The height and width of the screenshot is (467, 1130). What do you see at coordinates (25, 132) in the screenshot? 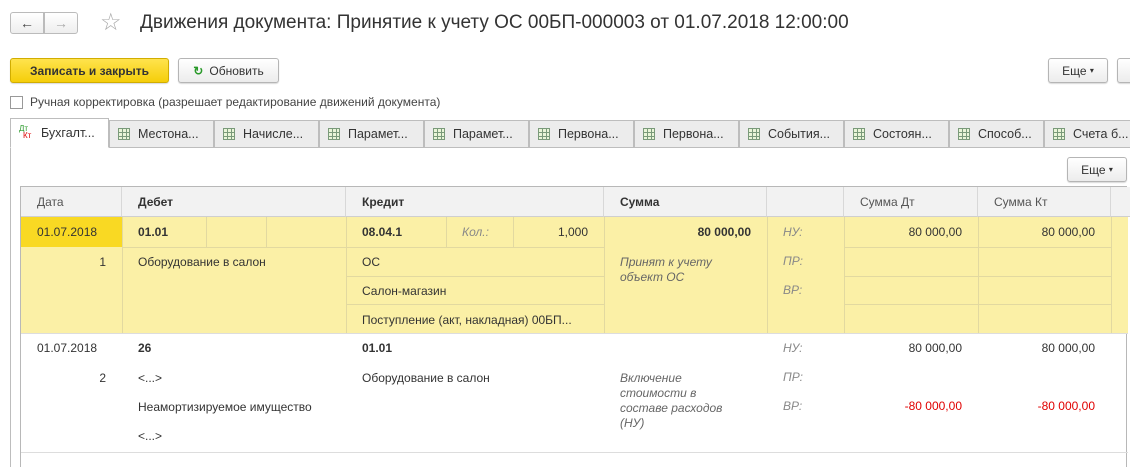
I see `dt-kt-icon: Дт Кт` at bounding box center [25, 132].